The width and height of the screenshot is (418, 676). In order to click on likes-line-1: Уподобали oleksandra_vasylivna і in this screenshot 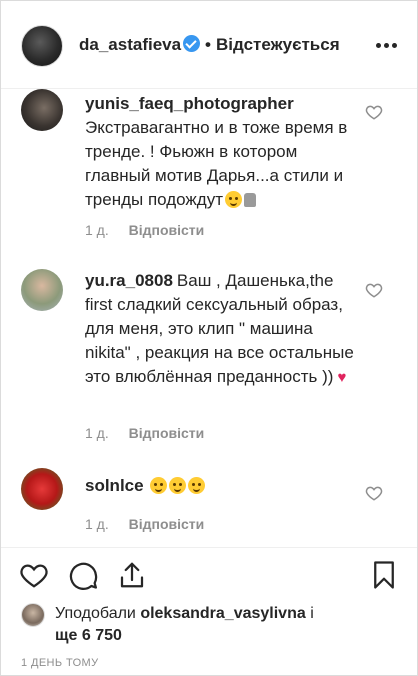, I will do `click(184, 614)`.